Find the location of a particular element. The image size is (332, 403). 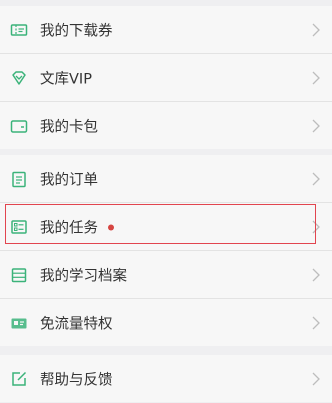

menu-item-card-wallet: 我的卡包 is located at coordinates (166, 125).